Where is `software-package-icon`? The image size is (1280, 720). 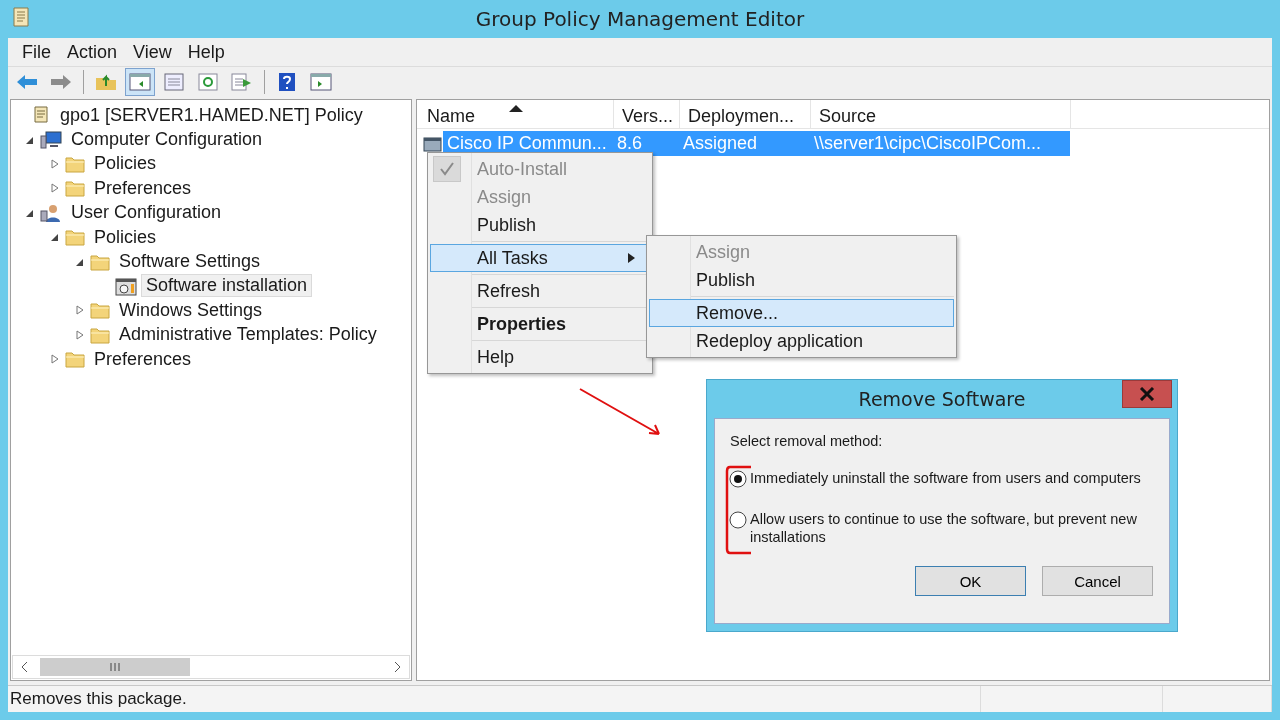
software-package-icon is located at coordinates (126, 285).